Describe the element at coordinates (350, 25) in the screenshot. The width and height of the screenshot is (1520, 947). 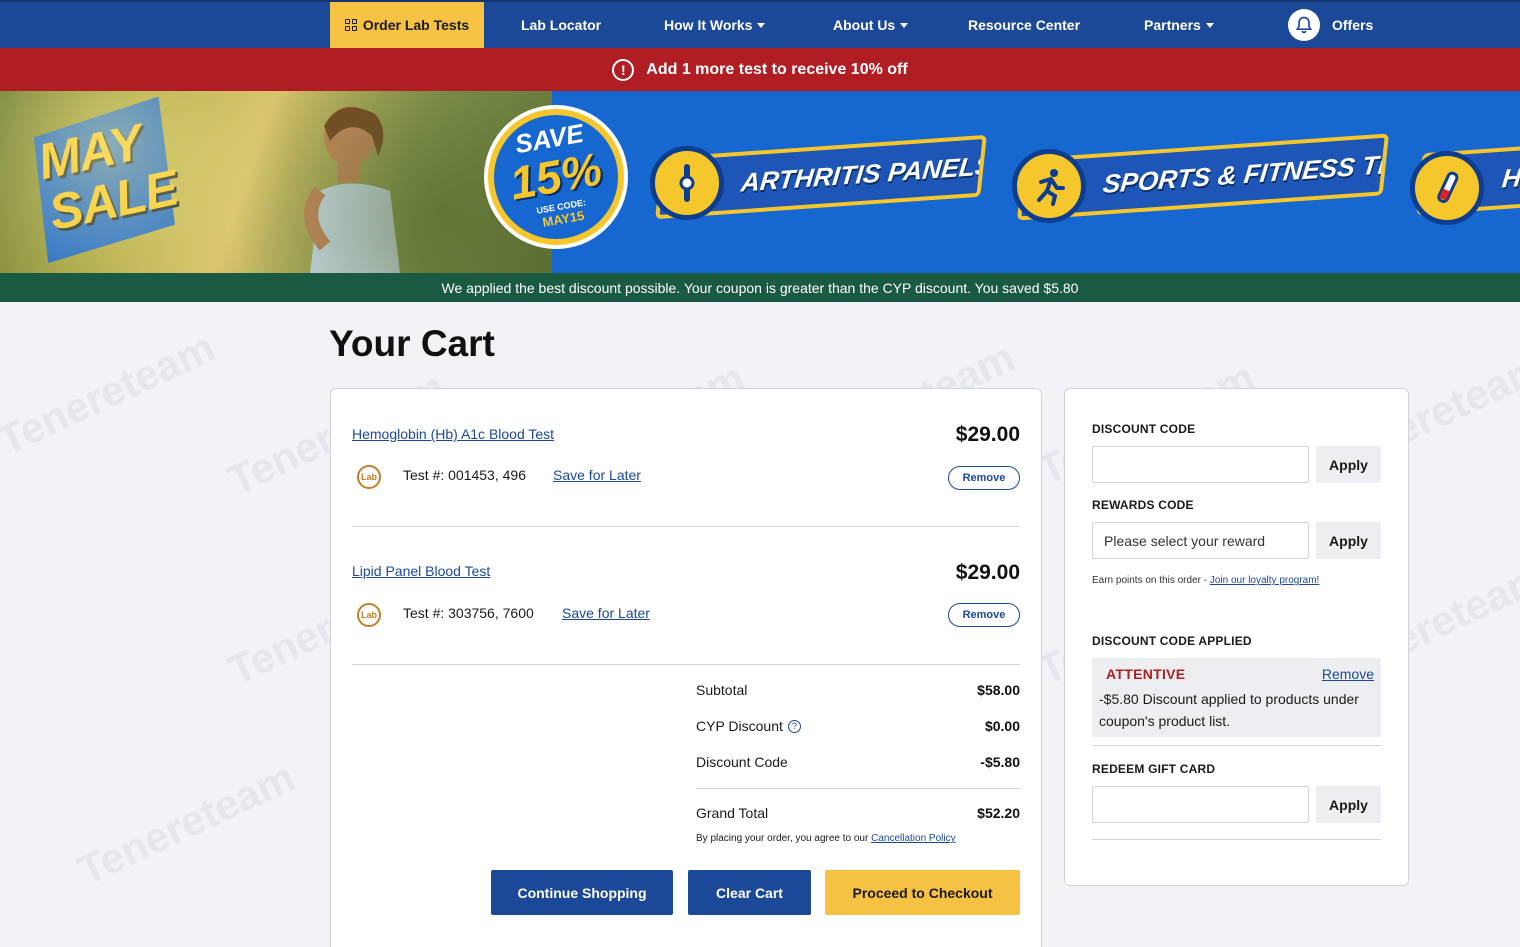
I see `grid-icon` at that location.